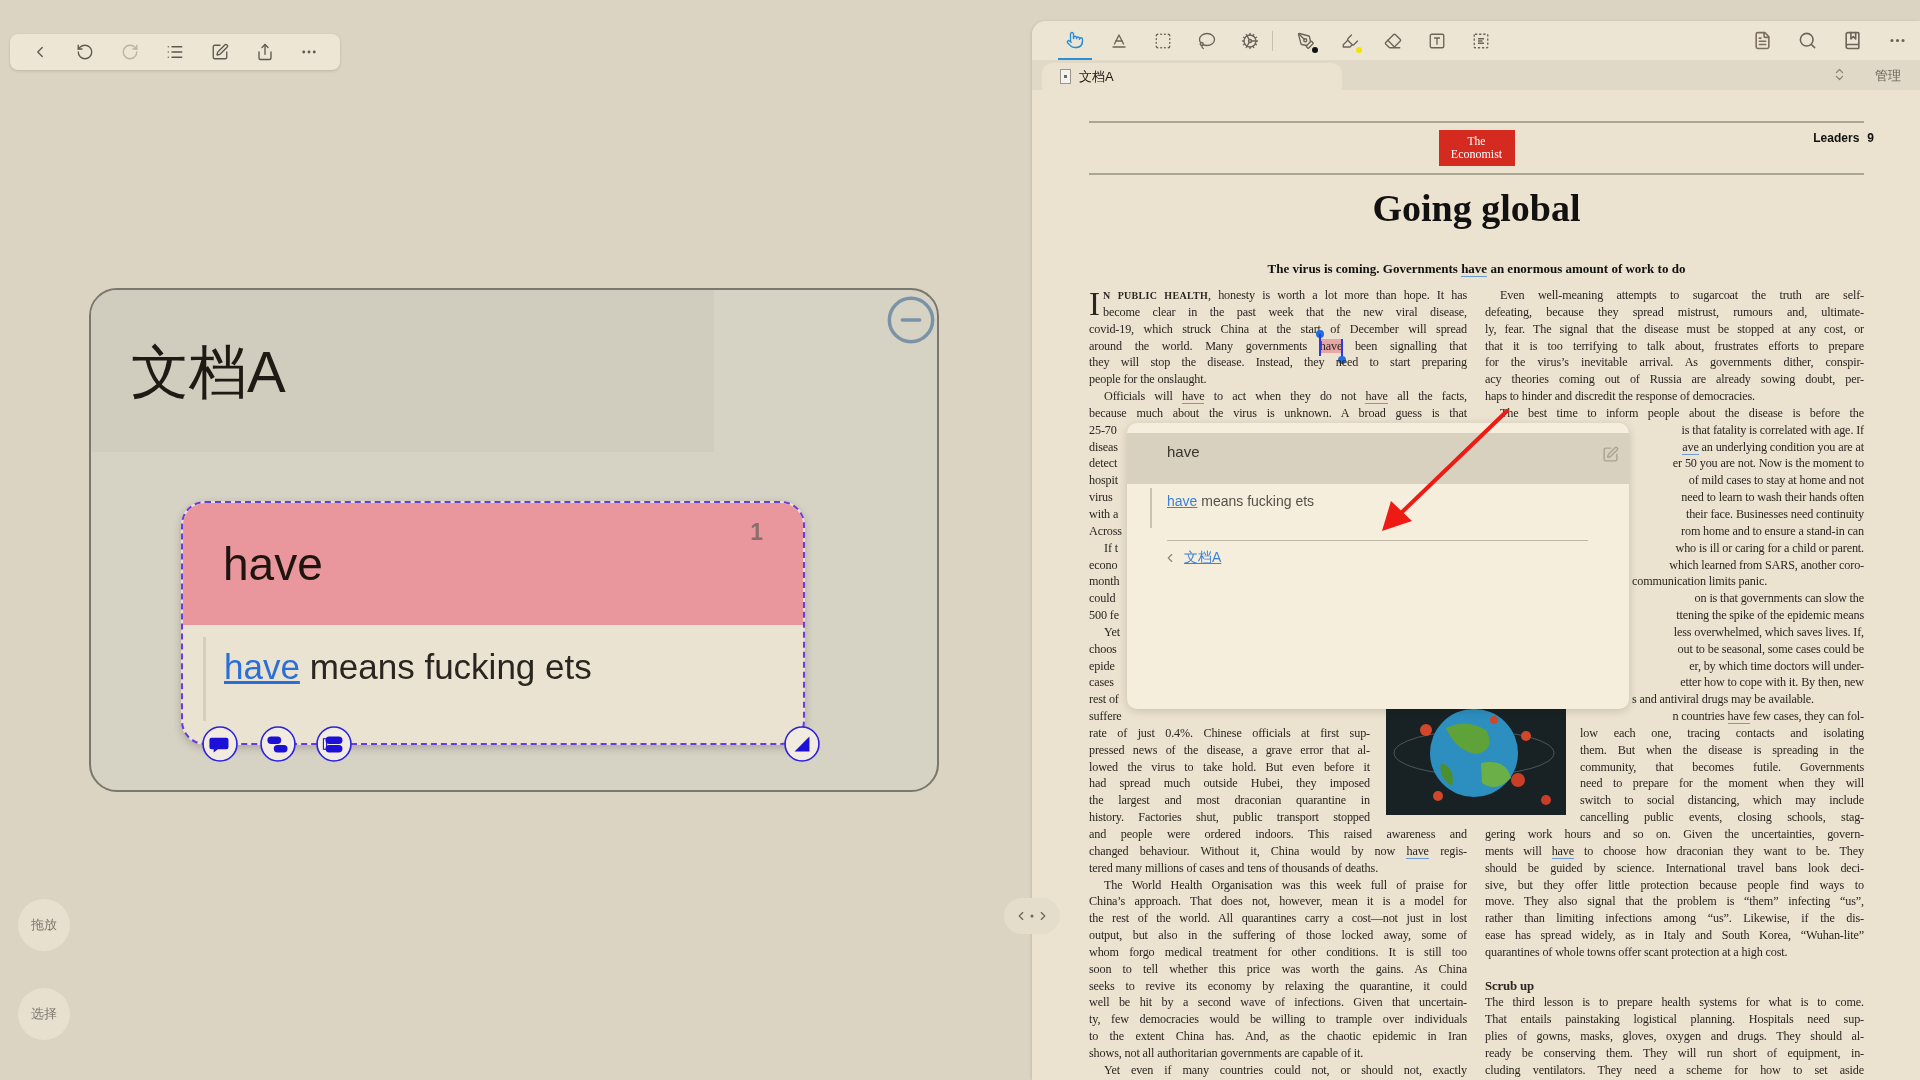 The image size is (1920, 1080). Describe the element at coordinates (1285, 1070) in the screenshot. I see `text-line: Yet even if many countries could not, or should not, exactly` at that location.